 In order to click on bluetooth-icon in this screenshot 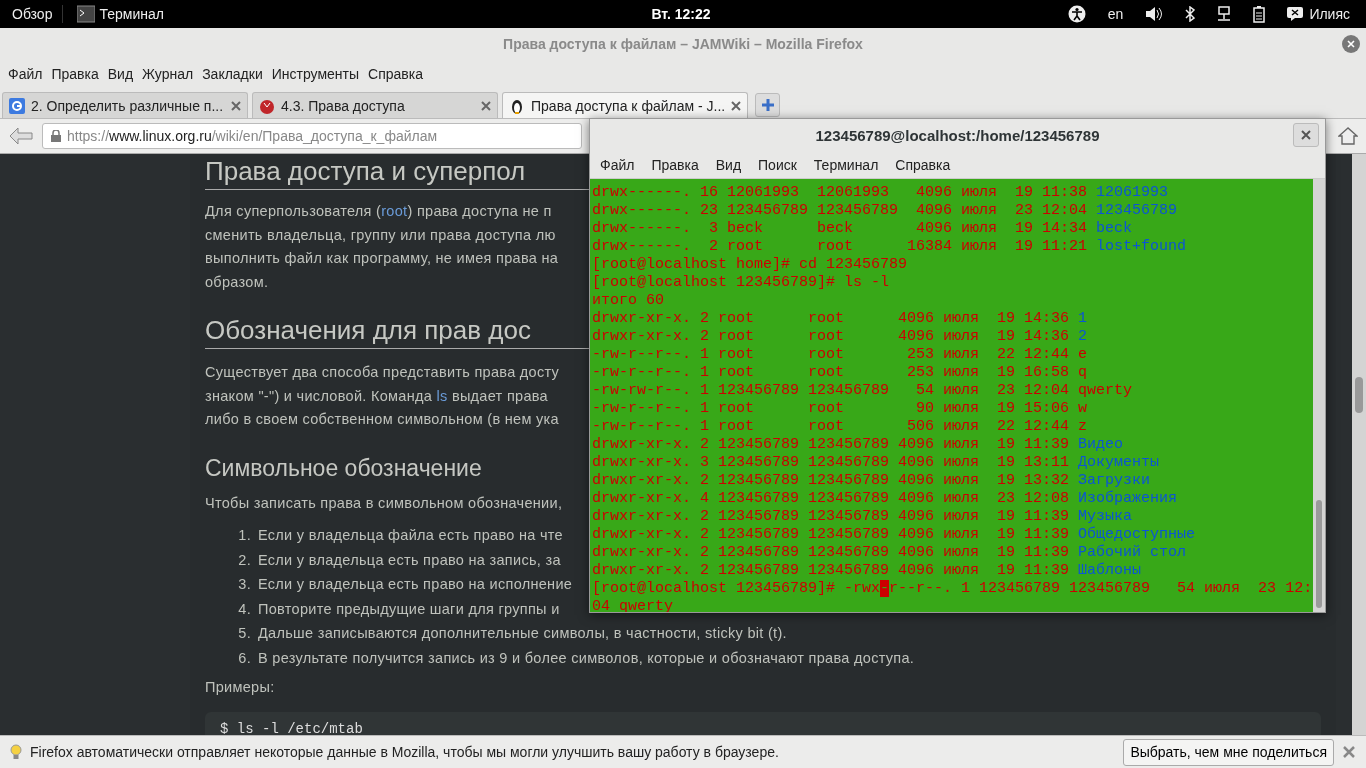, I will do `click(1190, 14)`.